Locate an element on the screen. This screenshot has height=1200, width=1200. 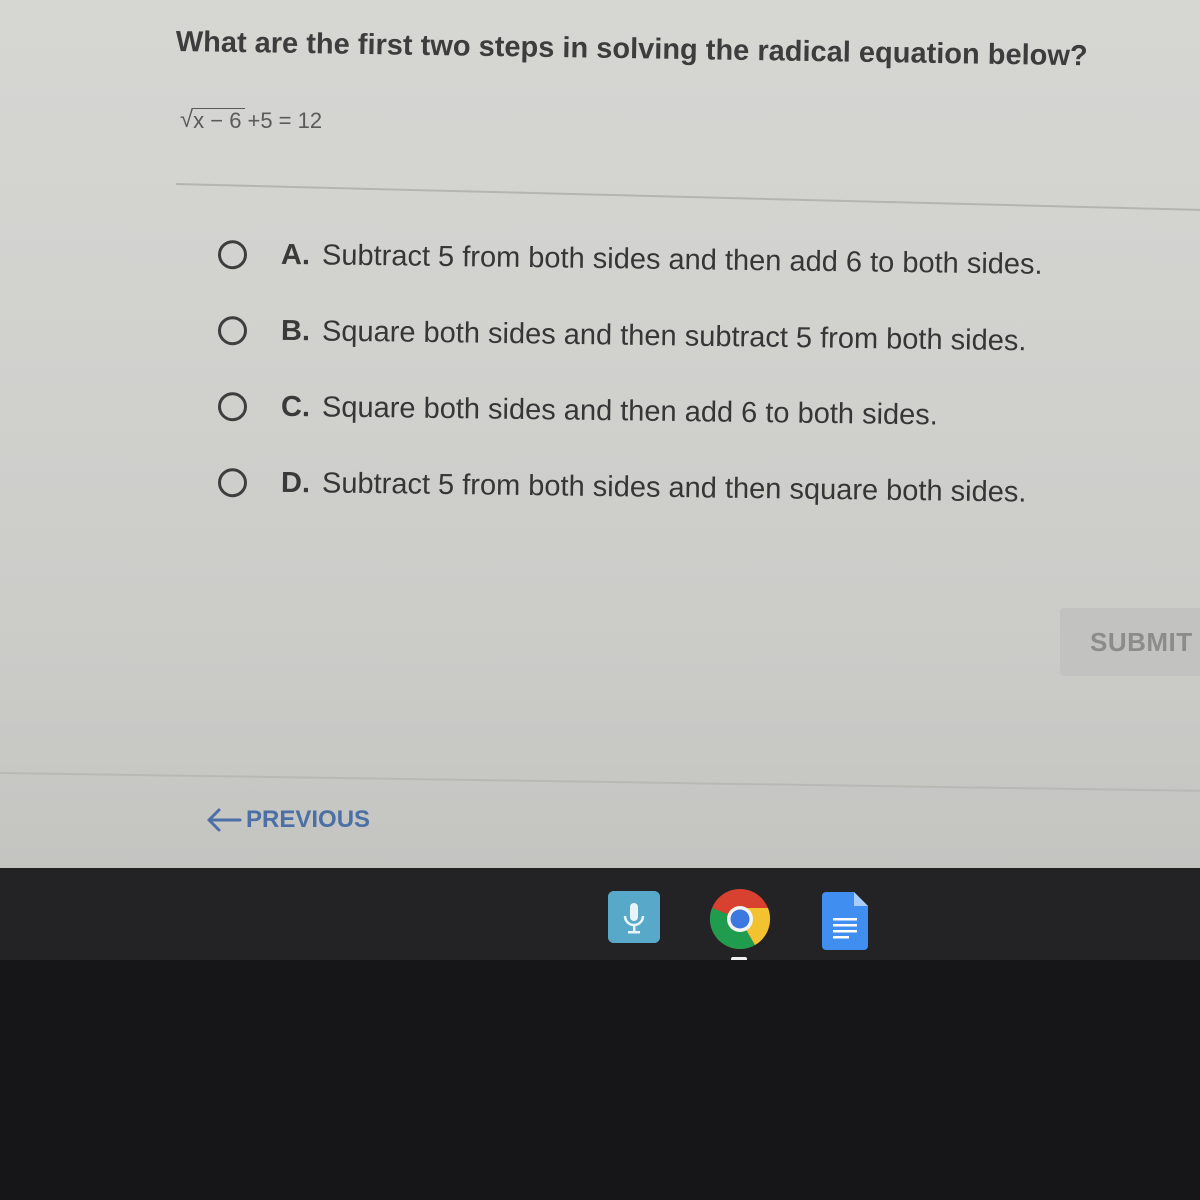
radio-button-d is located at coordinates (232, 483).